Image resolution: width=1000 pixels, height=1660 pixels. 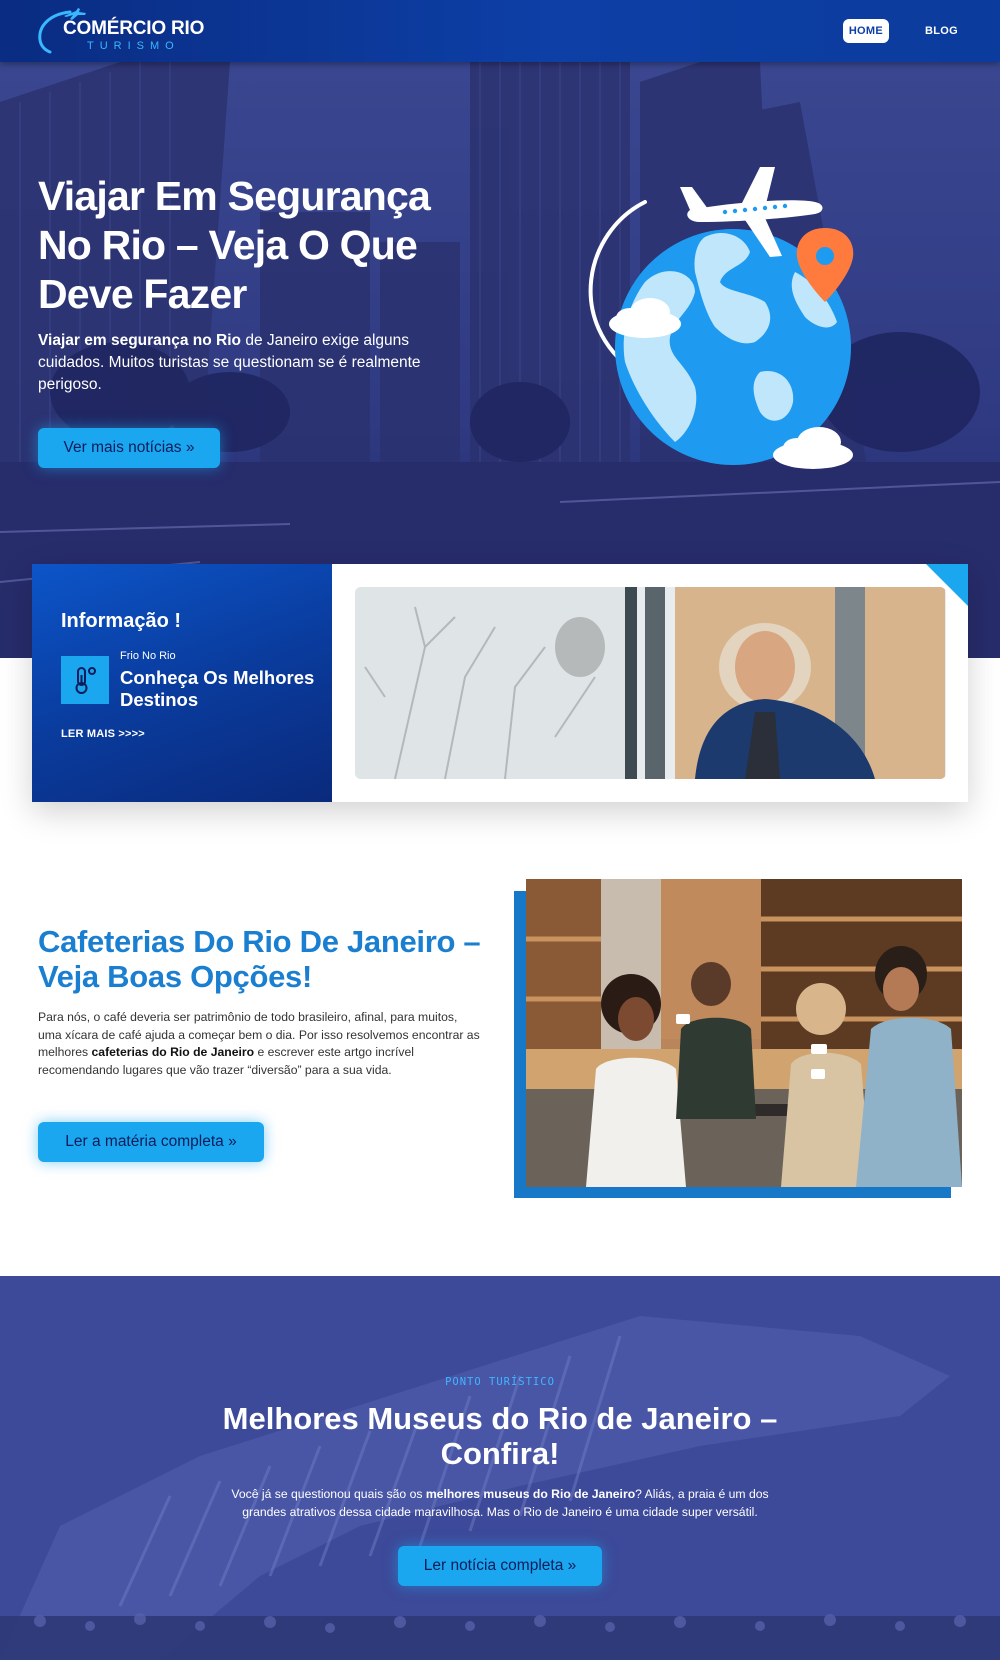 I want to click on nav-blog: BLOG, so click(x=941, y=31).